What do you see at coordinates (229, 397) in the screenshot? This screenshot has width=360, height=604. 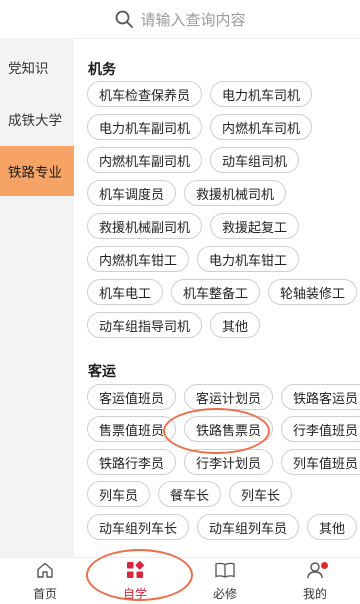 I see `job-tag: 客运计划员` at bounding box center [229, 397].